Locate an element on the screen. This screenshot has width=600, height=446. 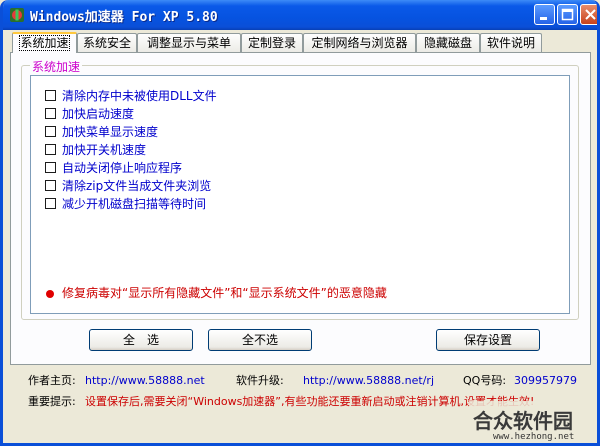
select-none-button: 全不选 is located at coordinates (260, 340).